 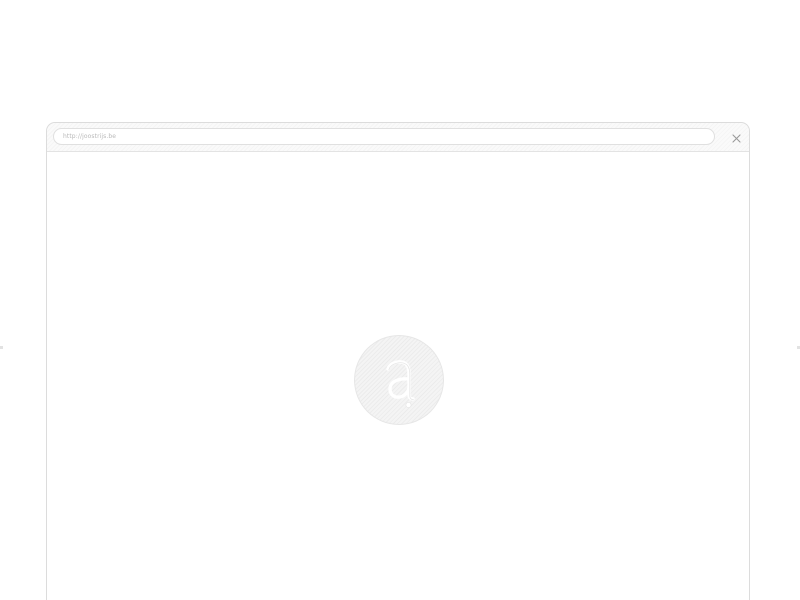 I want to click on close-icon, so click(x=736, y=137).